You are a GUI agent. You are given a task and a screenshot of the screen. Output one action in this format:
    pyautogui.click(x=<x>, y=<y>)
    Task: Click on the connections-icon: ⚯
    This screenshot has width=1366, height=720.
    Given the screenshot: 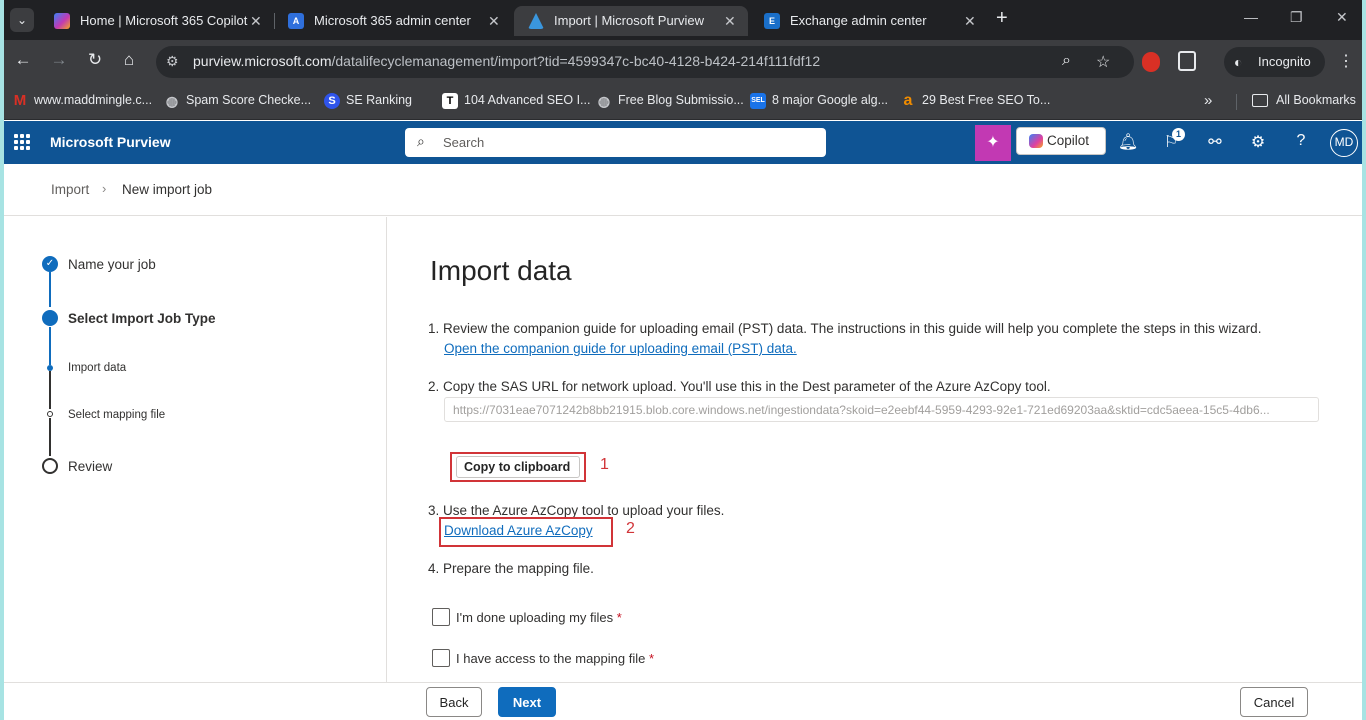 What is the action you would take?
    pyautogui.click(x=1215, y=142)
    